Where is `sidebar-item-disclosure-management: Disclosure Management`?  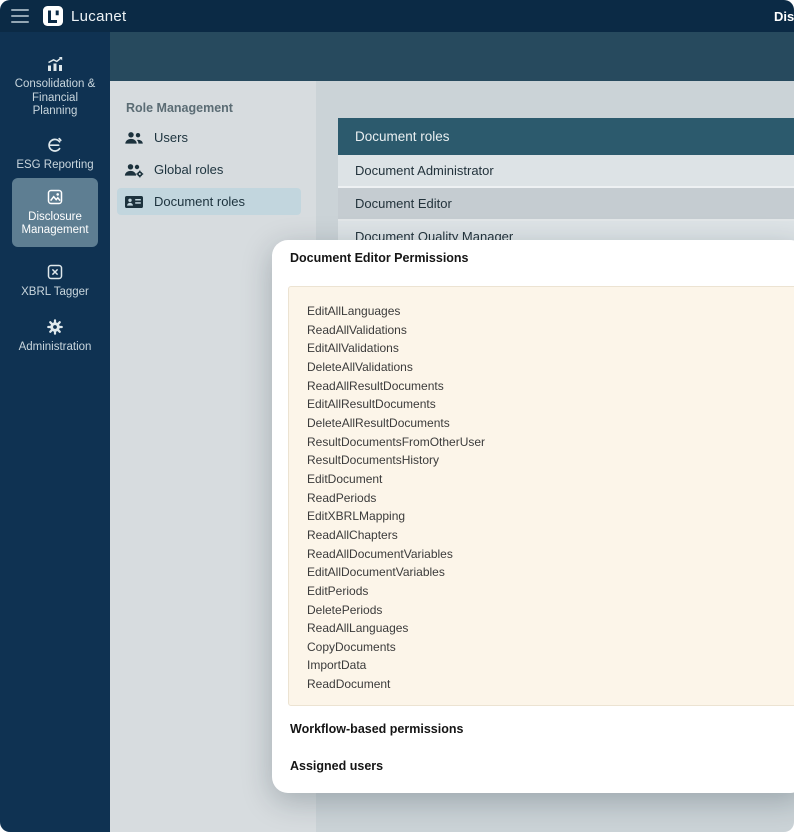 sidebar-item-disclosure-management: Disclosure Management is located at coordinates (55, 212).